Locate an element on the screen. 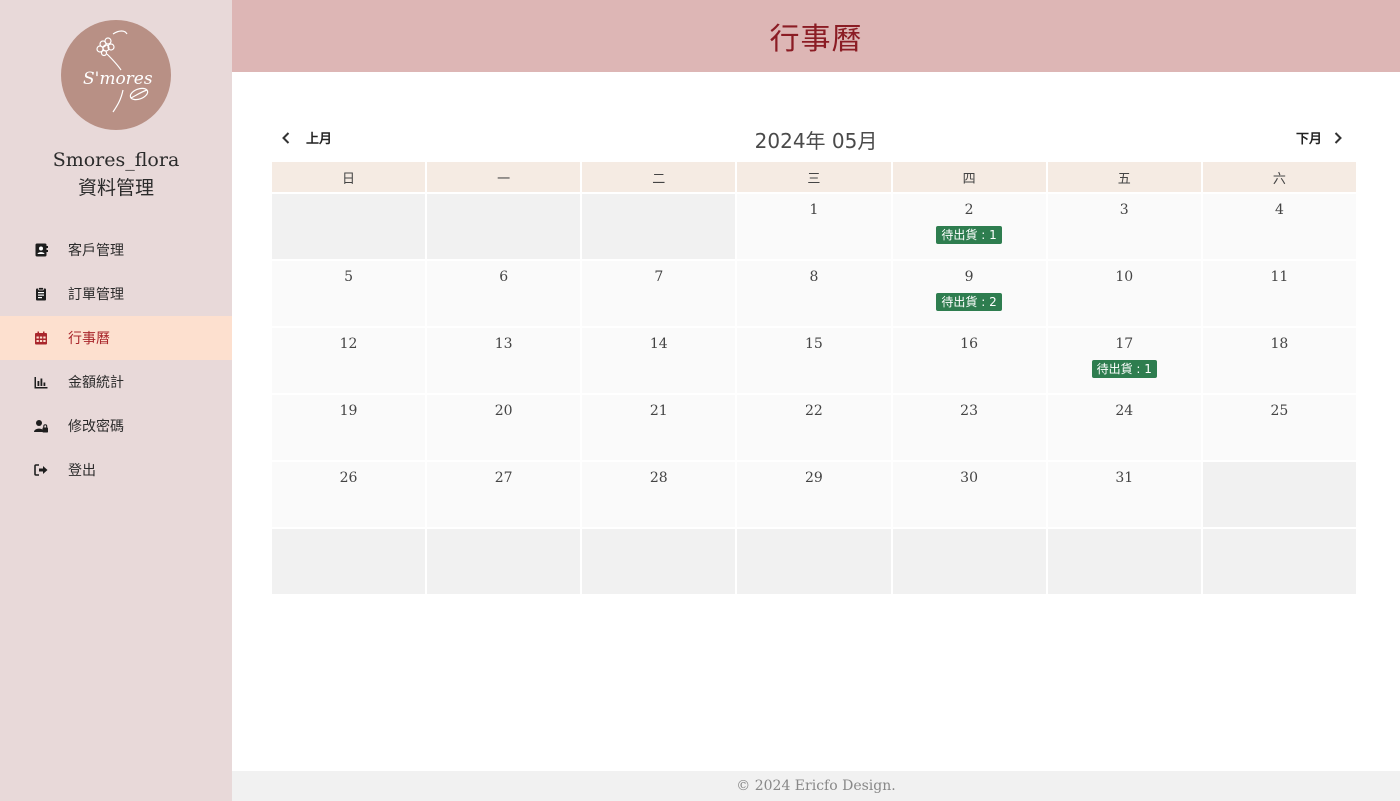  calendar-day-cell: 27 is located at coordinates (504, 494).